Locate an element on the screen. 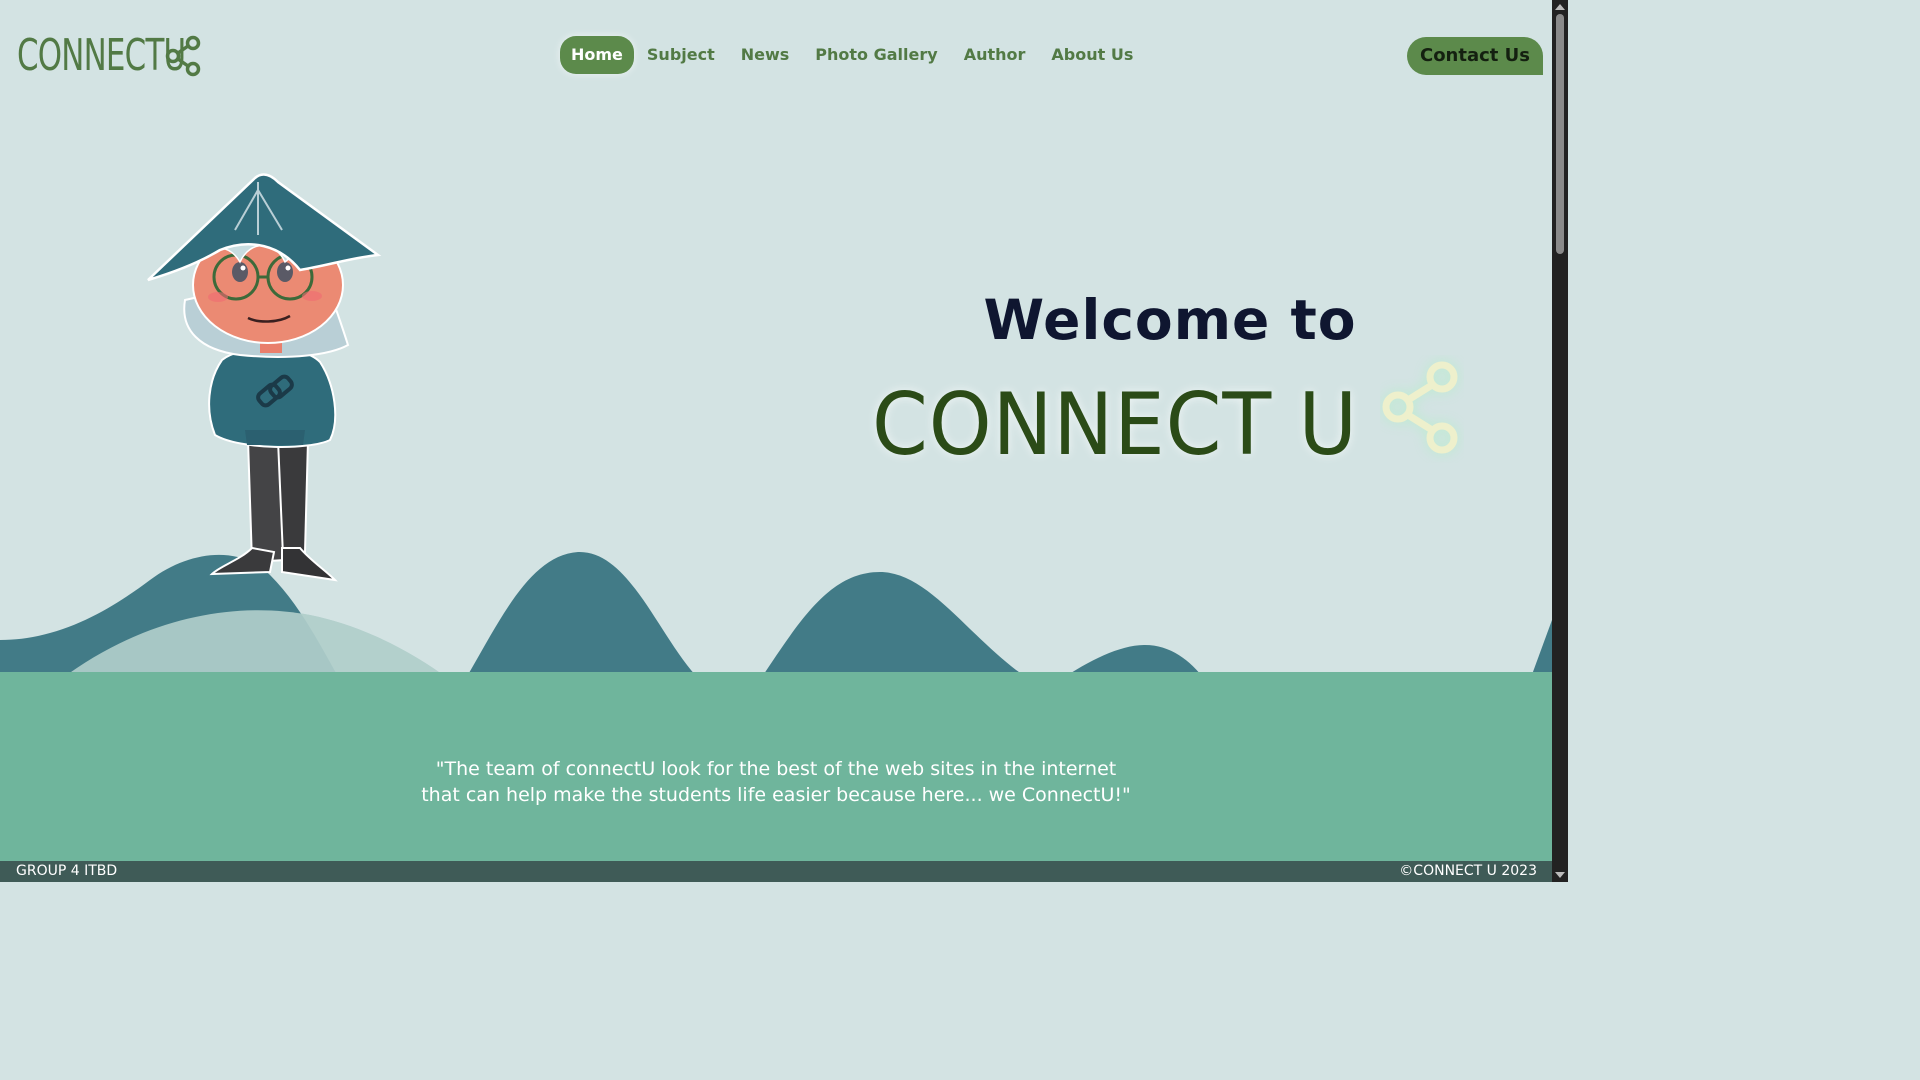  scrollbar-thumb is located at coordinates (1560, 134).